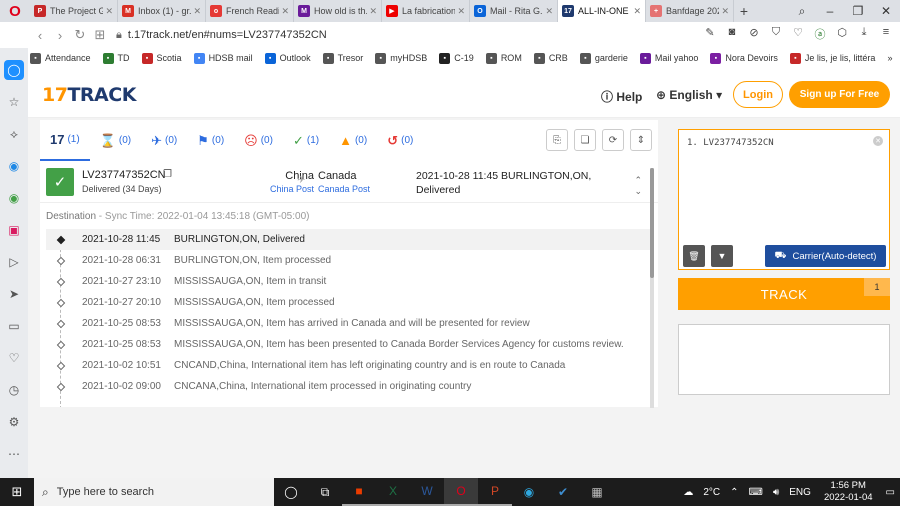 This screenshot has width=900, height=506. What do you see at coordinates (17, 492) in the screenshot?
I see `windows-start-icon: ⊞` at bounding box center [17, 492].